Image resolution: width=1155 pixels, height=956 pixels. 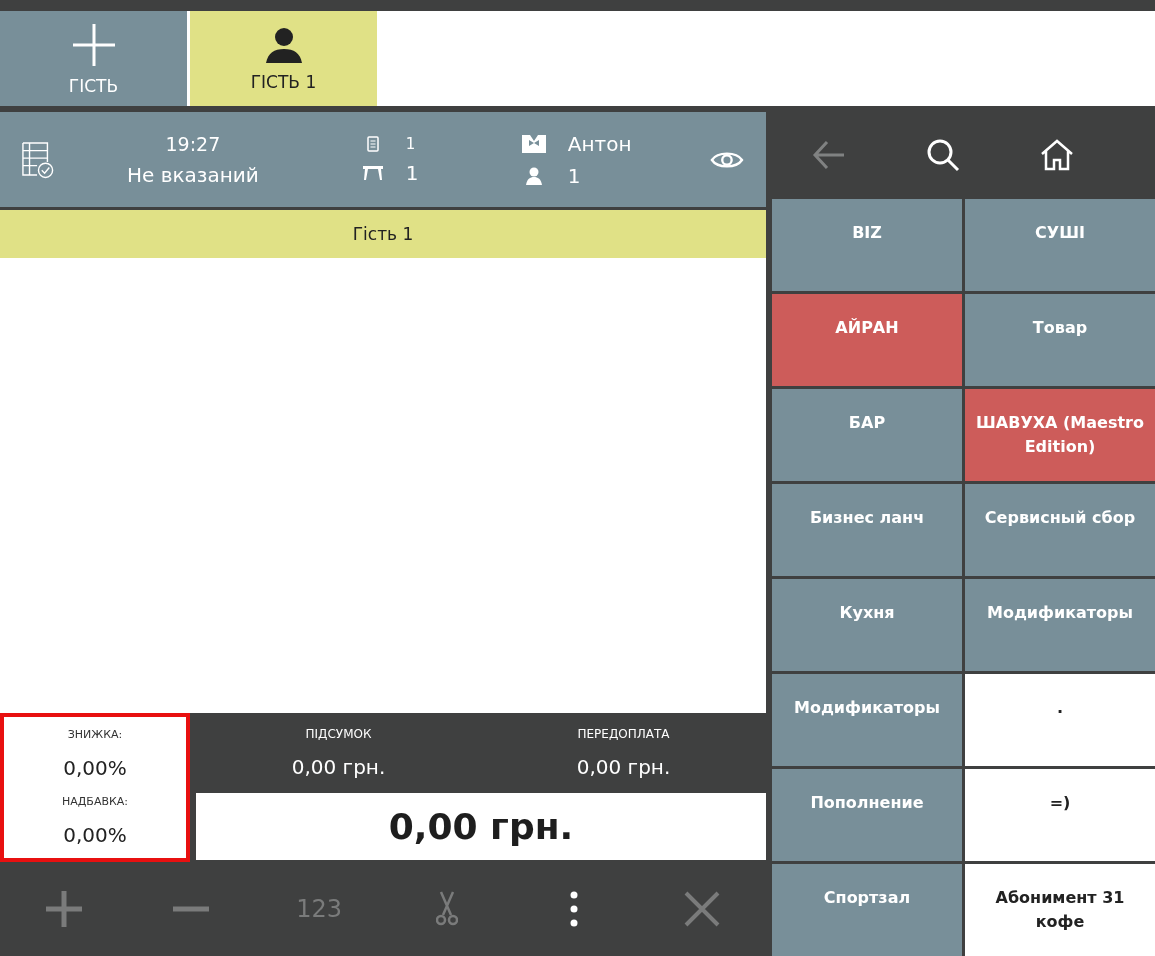 What do you see at coordinates (574, 909) in the screenshot?
I see `more-icon` at bounding box center [574, 909].